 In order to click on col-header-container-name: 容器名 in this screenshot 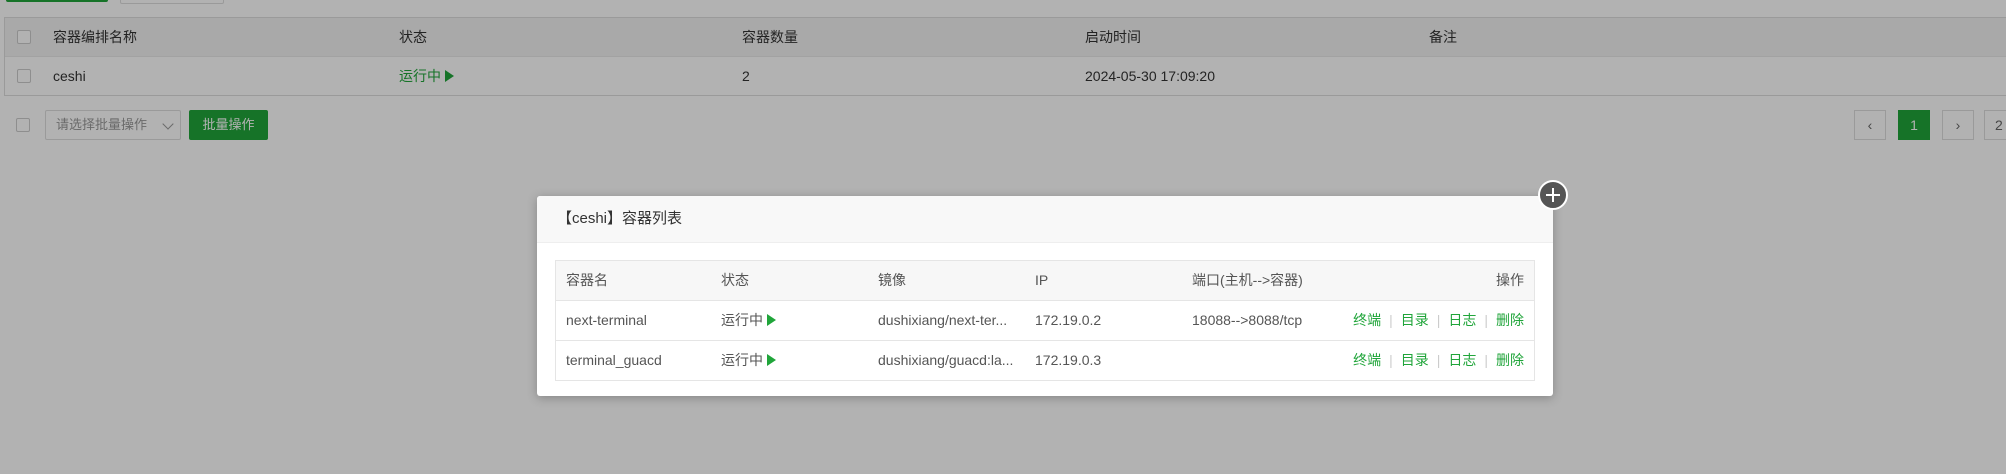, I will do `click(587, 280)`.